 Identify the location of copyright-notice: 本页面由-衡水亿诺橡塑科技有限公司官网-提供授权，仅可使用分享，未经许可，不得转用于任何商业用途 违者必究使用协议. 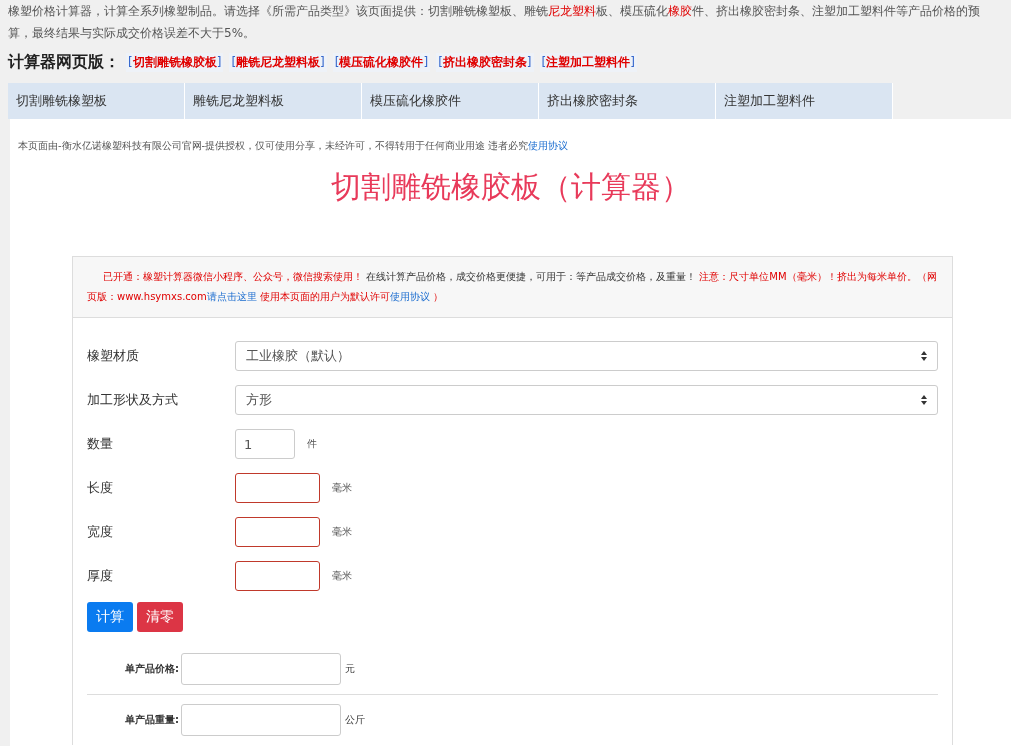
(294, 146).